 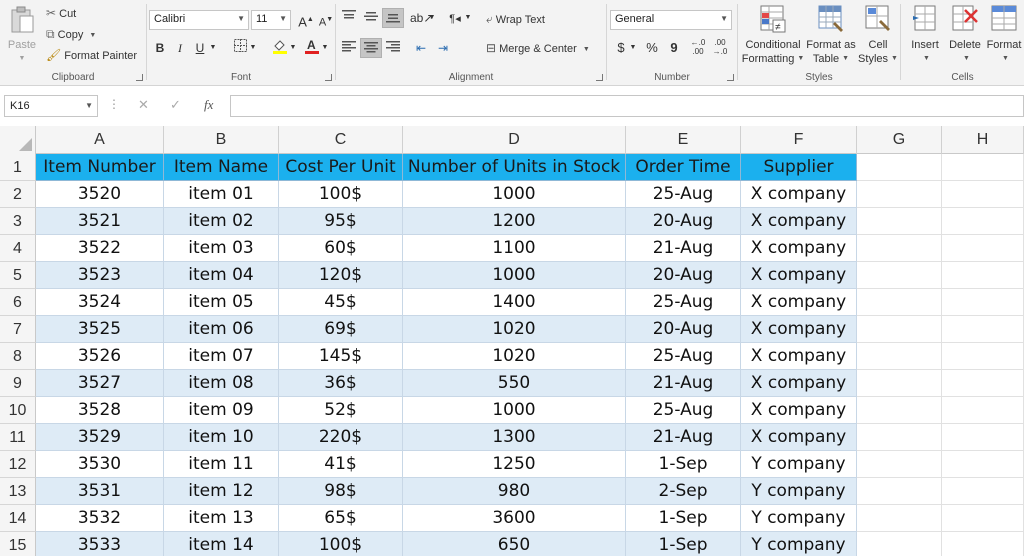 What do you see at coordinates (221, 410) in the screenshot?
I see `cell: item 09` at bounding box center [221, 410].